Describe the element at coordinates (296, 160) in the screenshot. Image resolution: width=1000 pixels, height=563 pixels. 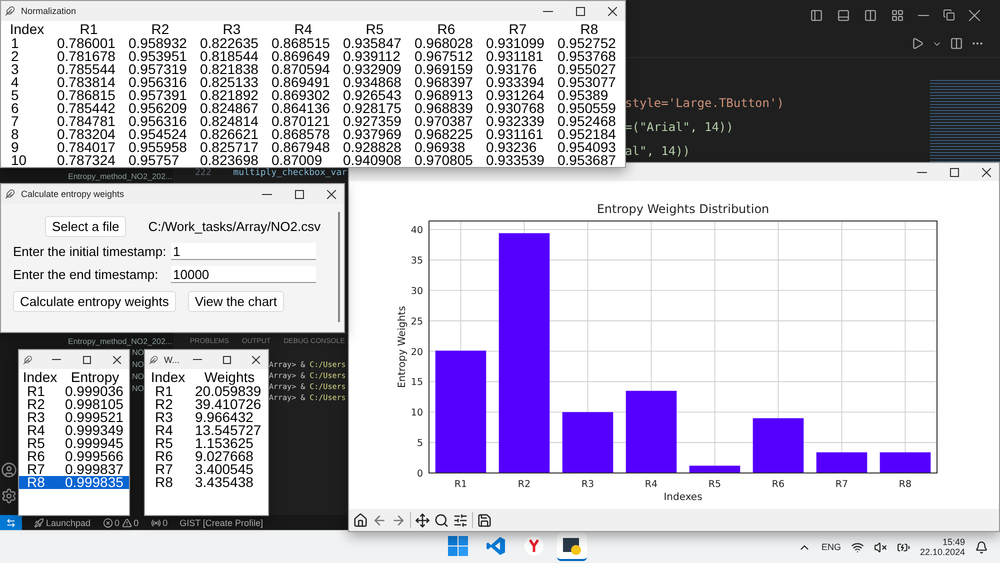
I see `table-cell-text: 0.87009` at that location.